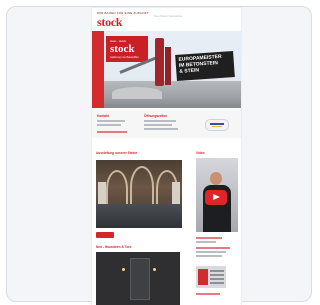 Image resolution: width=320 pixels, height=305 pixels. What do you see at coordinates (217, 271) in the screenshot?
I see `thumbnail-text-lines` at bounding box center [217, 271].